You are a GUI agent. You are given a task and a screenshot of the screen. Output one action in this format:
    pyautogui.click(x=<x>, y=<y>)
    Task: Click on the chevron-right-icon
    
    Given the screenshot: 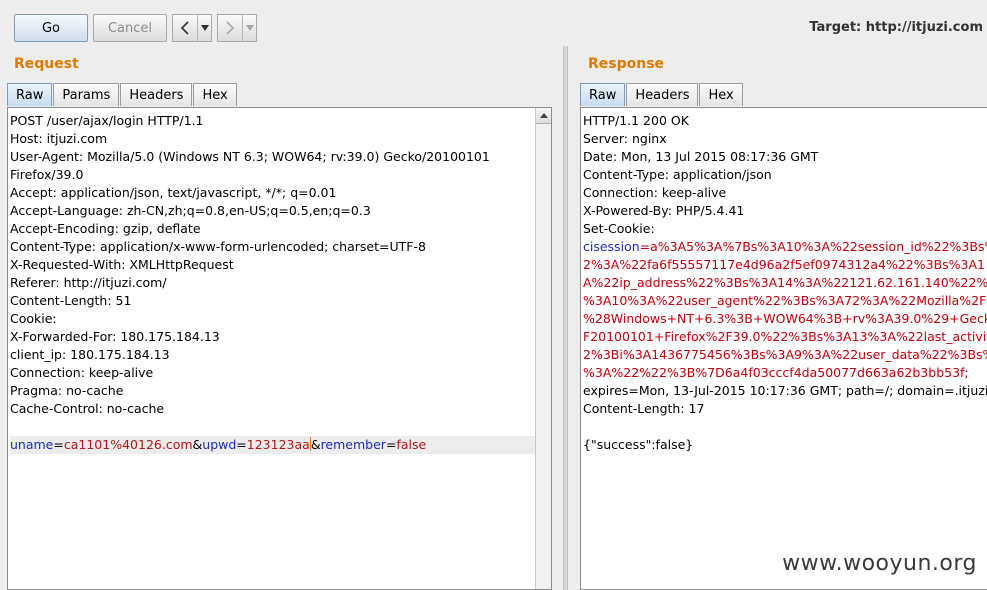 What is the action you would take?
    pyautogui.click(x=230, y=28)
    